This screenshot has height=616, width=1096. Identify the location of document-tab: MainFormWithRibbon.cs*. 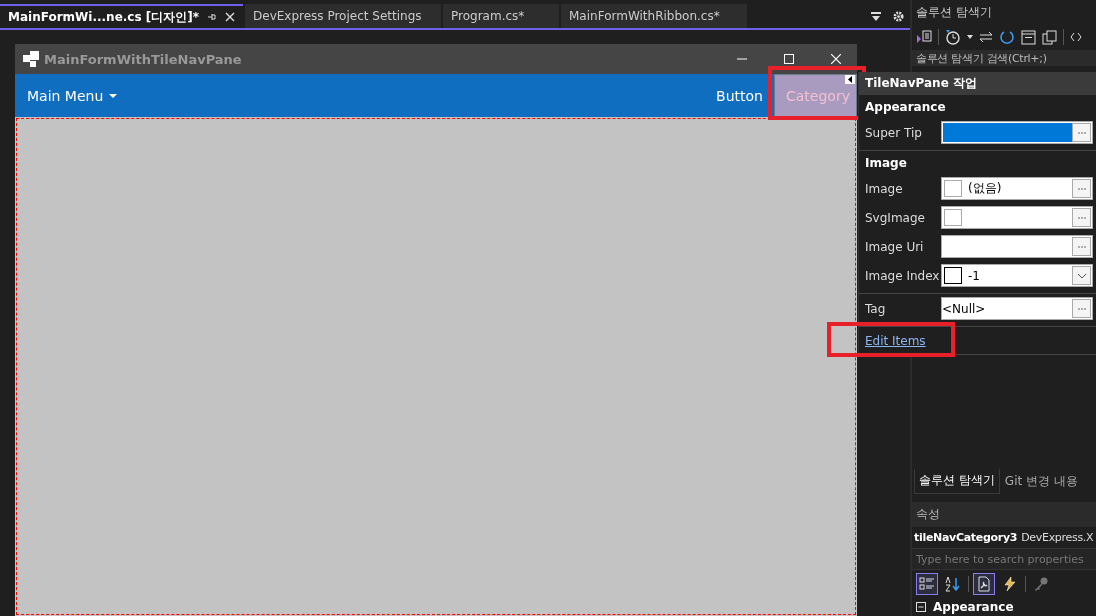
(654, 16).